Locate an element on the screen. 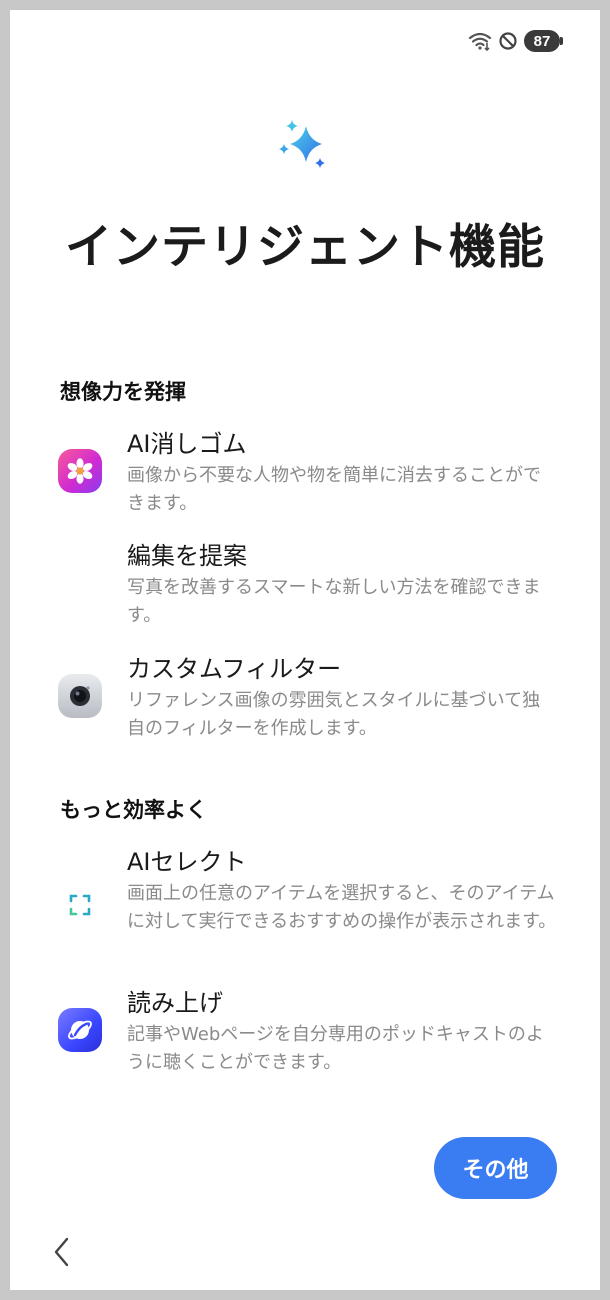 The width and height of the screenshot is (610, 1300). back-chevron-icon is located at coordinates (62, 1254).